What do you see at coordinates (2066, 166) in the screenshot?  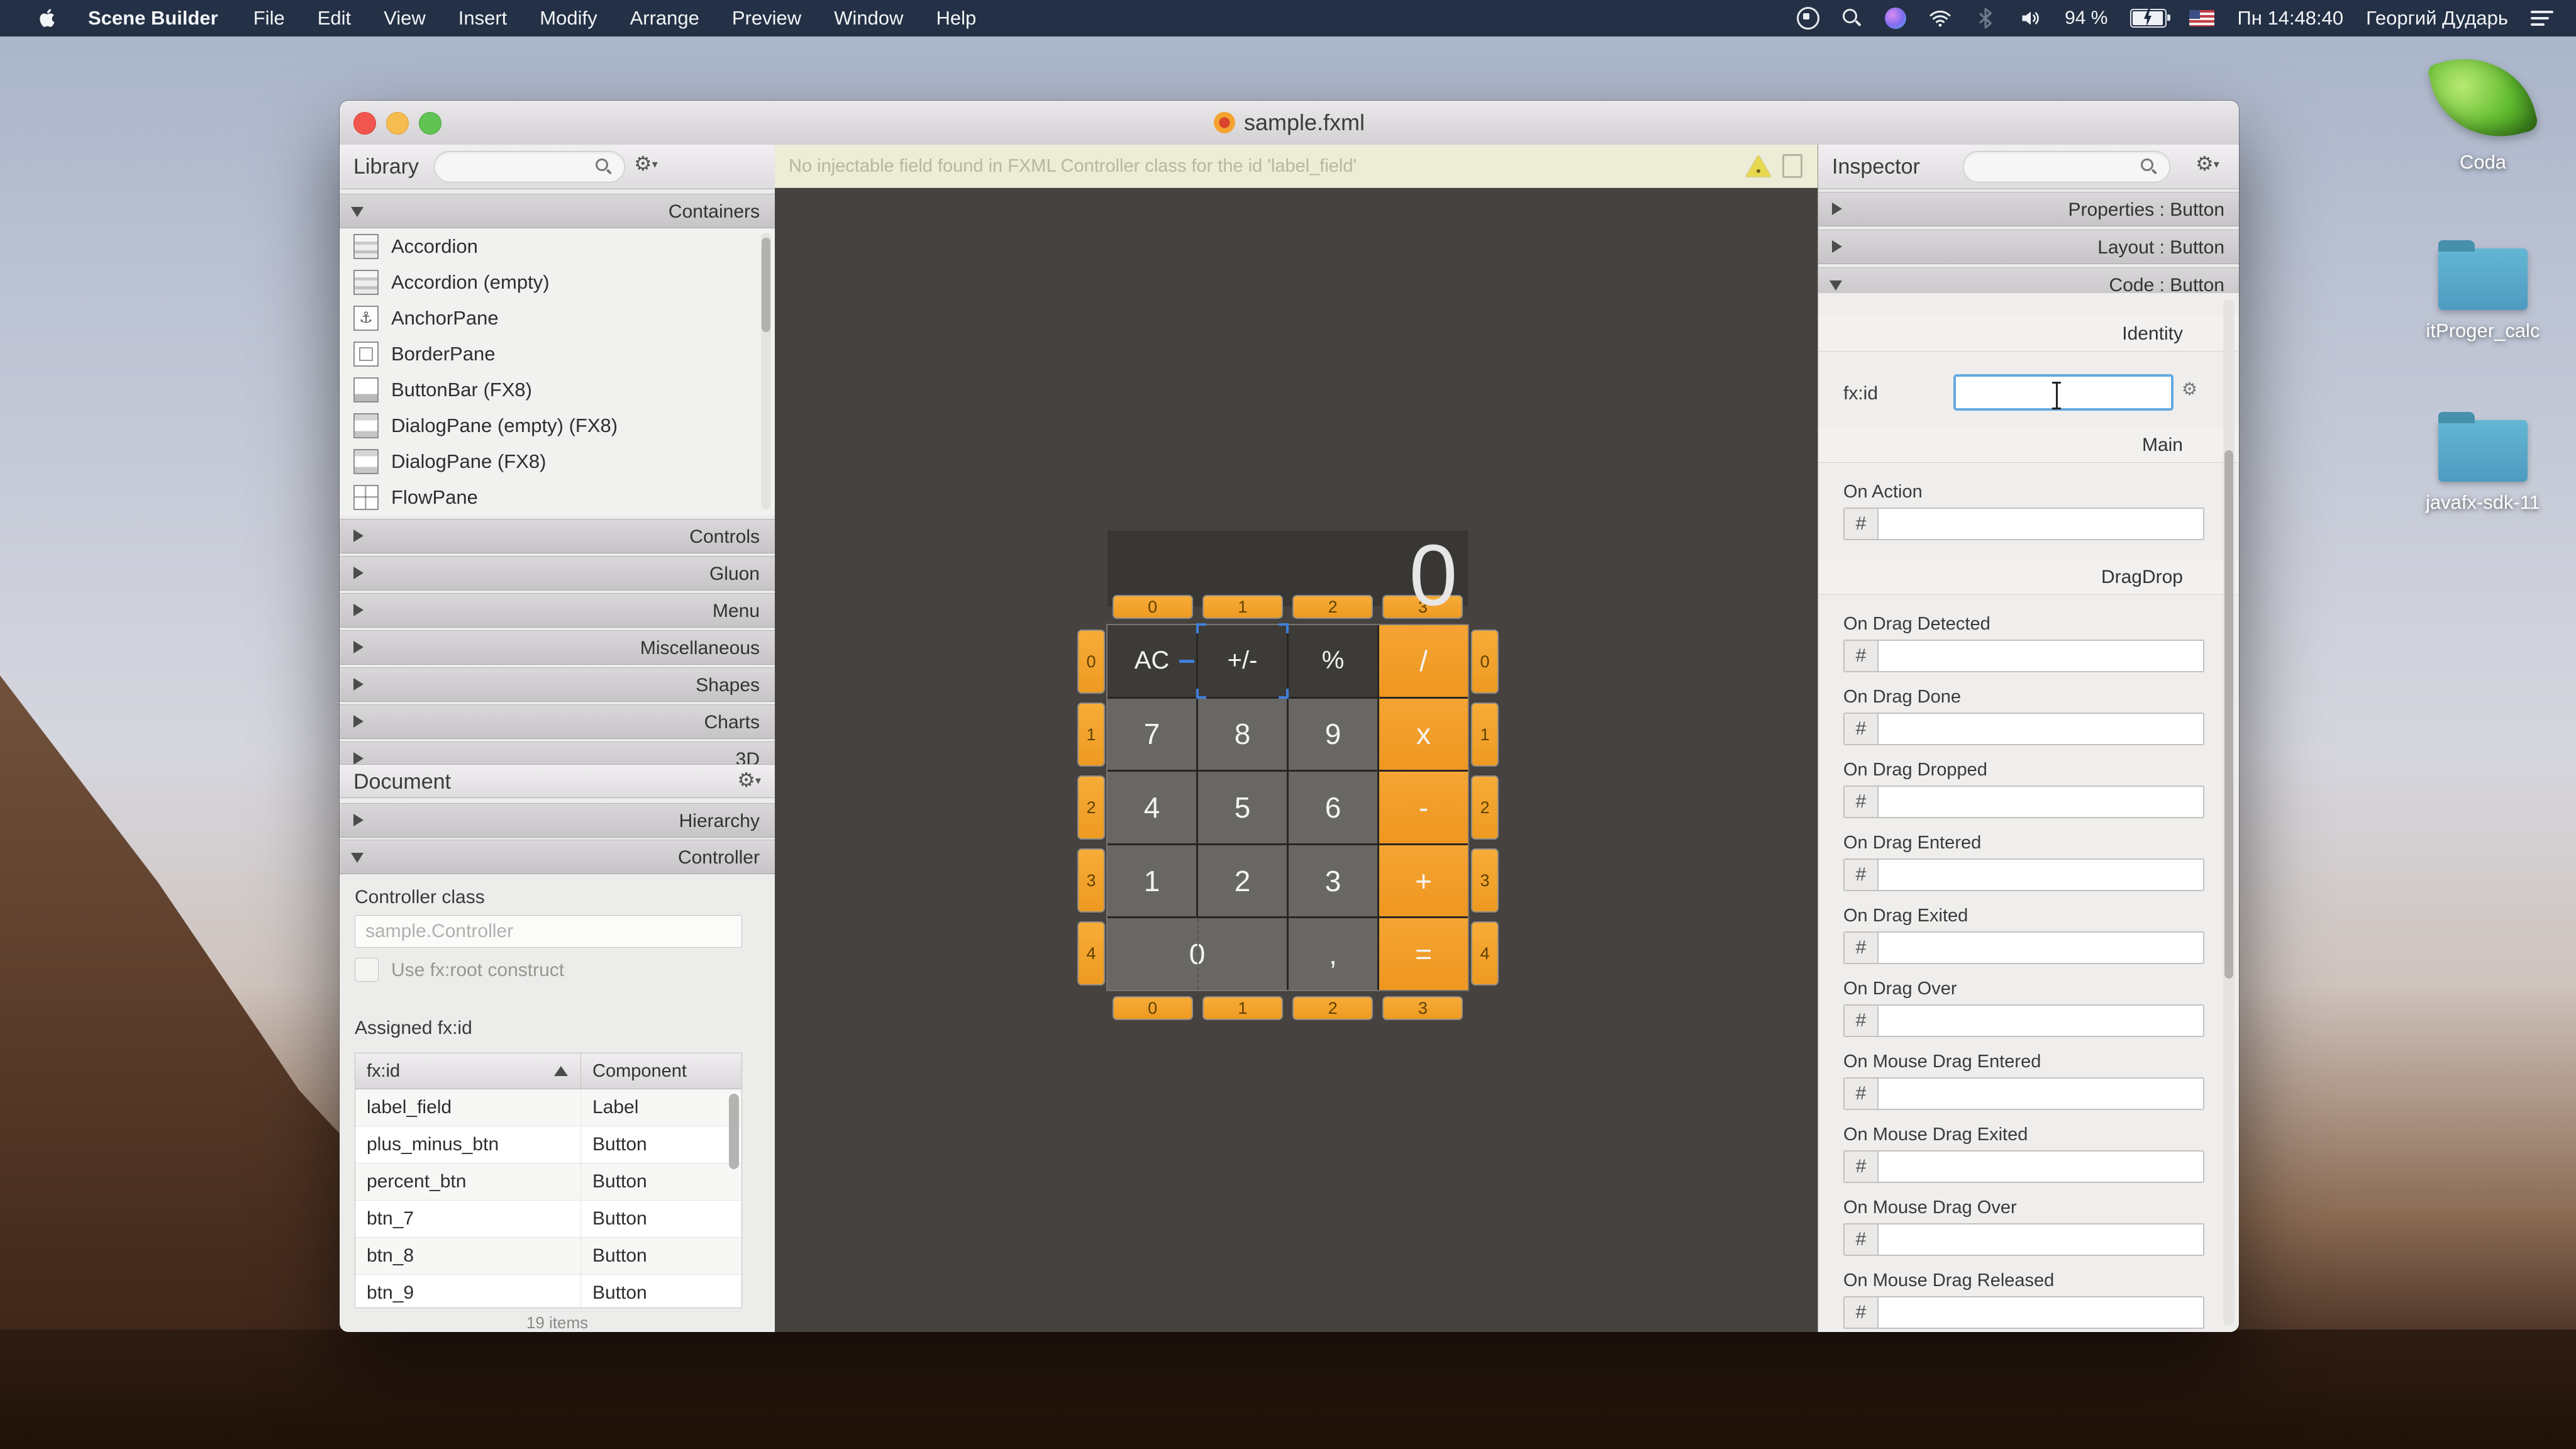 I see `inspector-search-input` at bounding box center [2066, 166].